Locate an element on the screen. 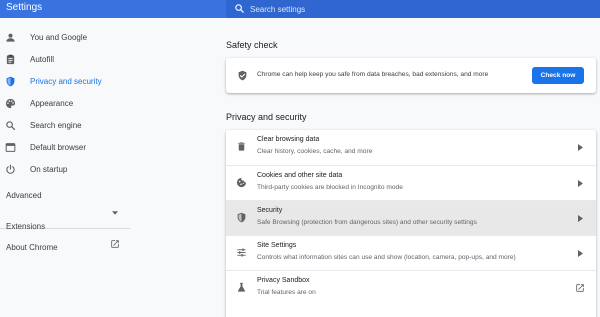 This screenshot has height=317, width=600. sidebar-item-label: Appearance is located at coordinates (52, 103).